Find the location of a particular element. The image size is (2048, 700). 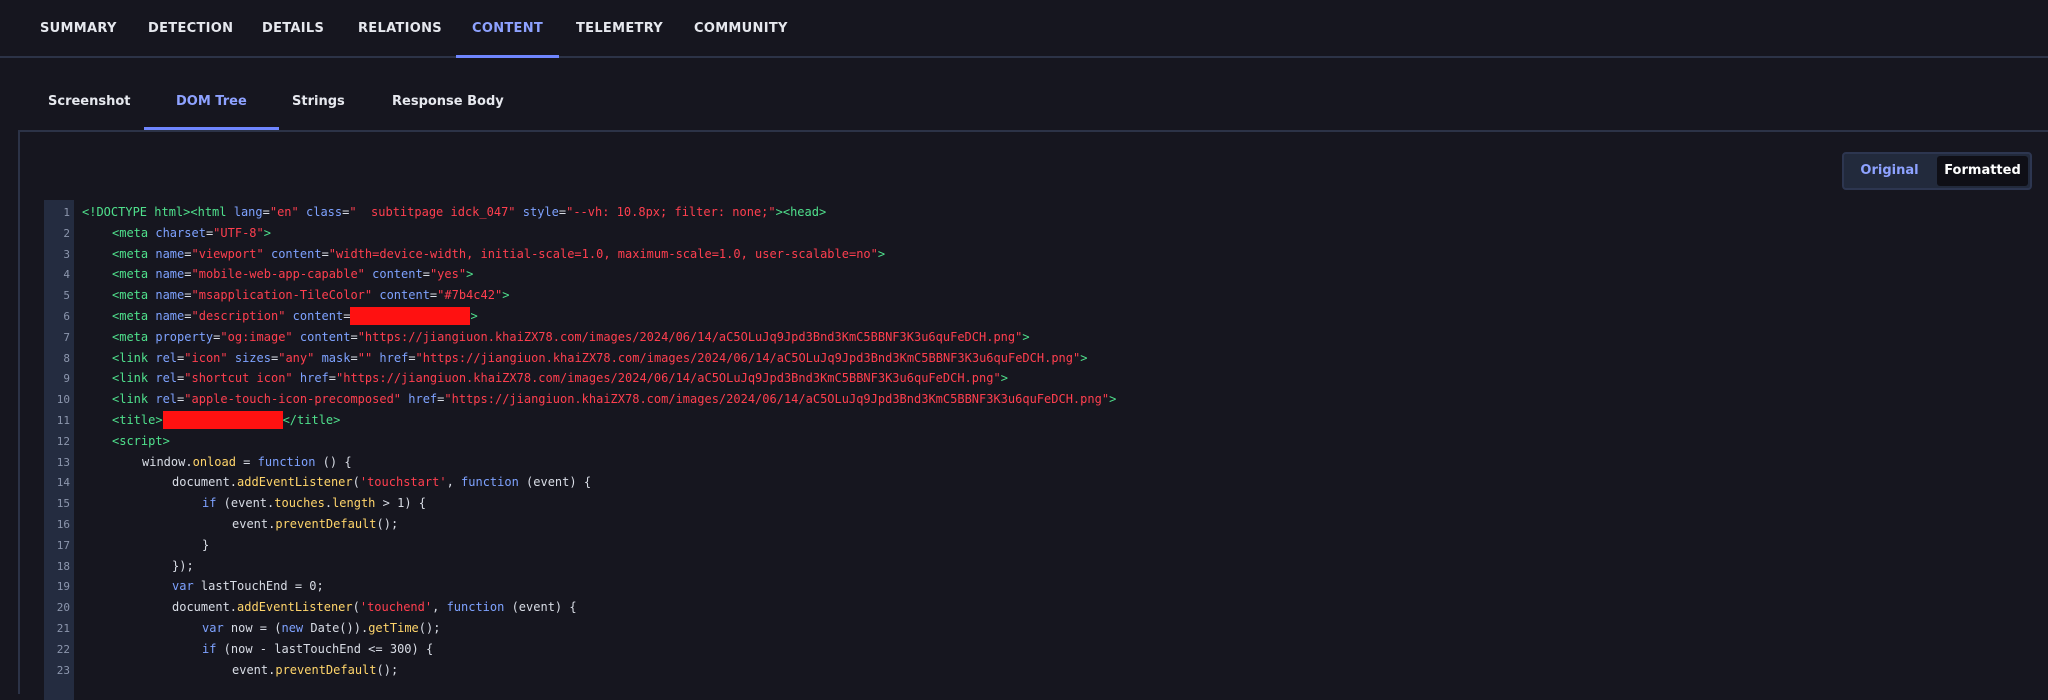

line-number: 22 is located at coordinates (63, 649).